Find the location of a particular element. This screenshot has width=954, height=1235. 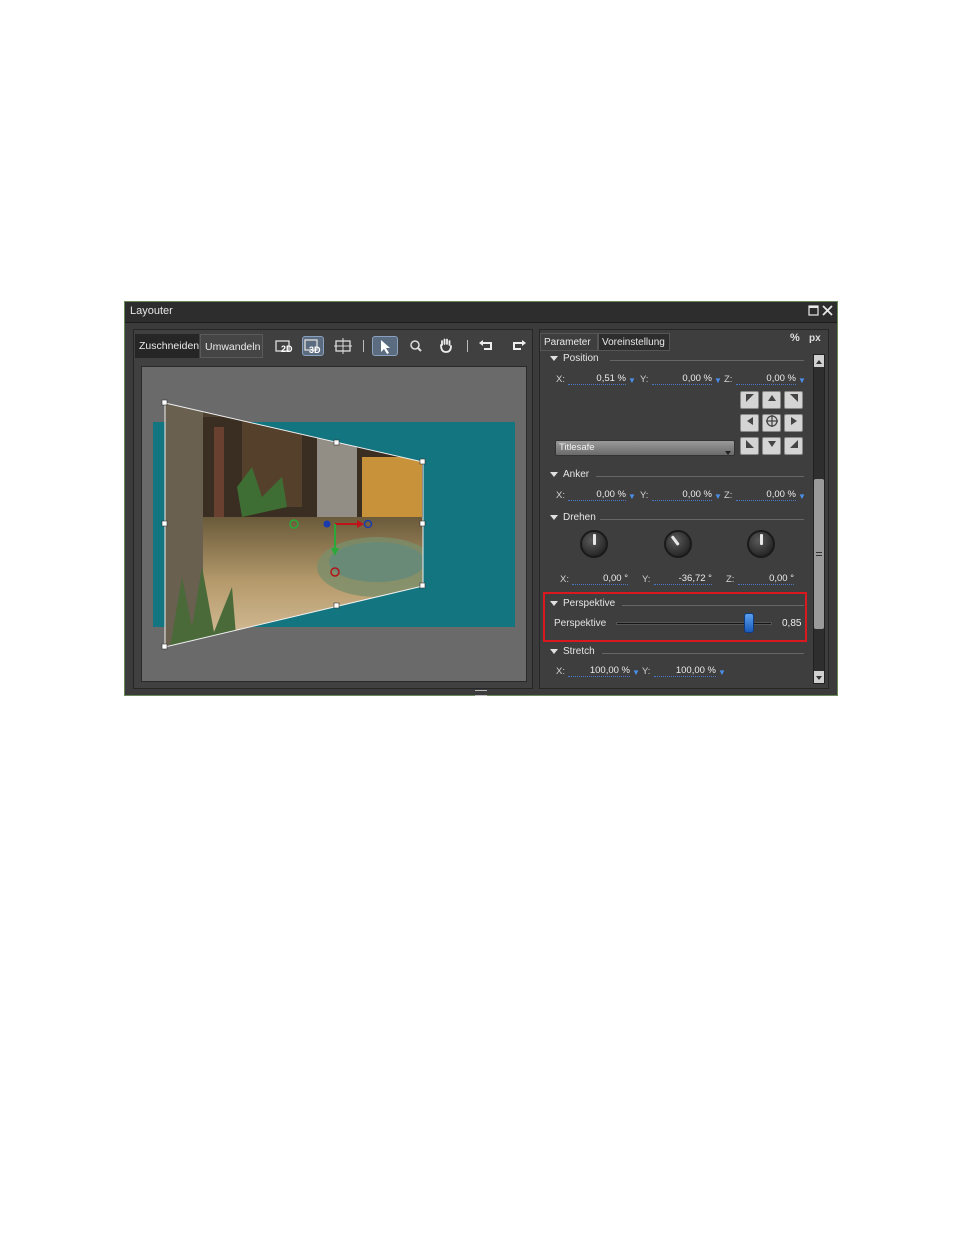

align-top-right-button is located at coordinates (793, 400).